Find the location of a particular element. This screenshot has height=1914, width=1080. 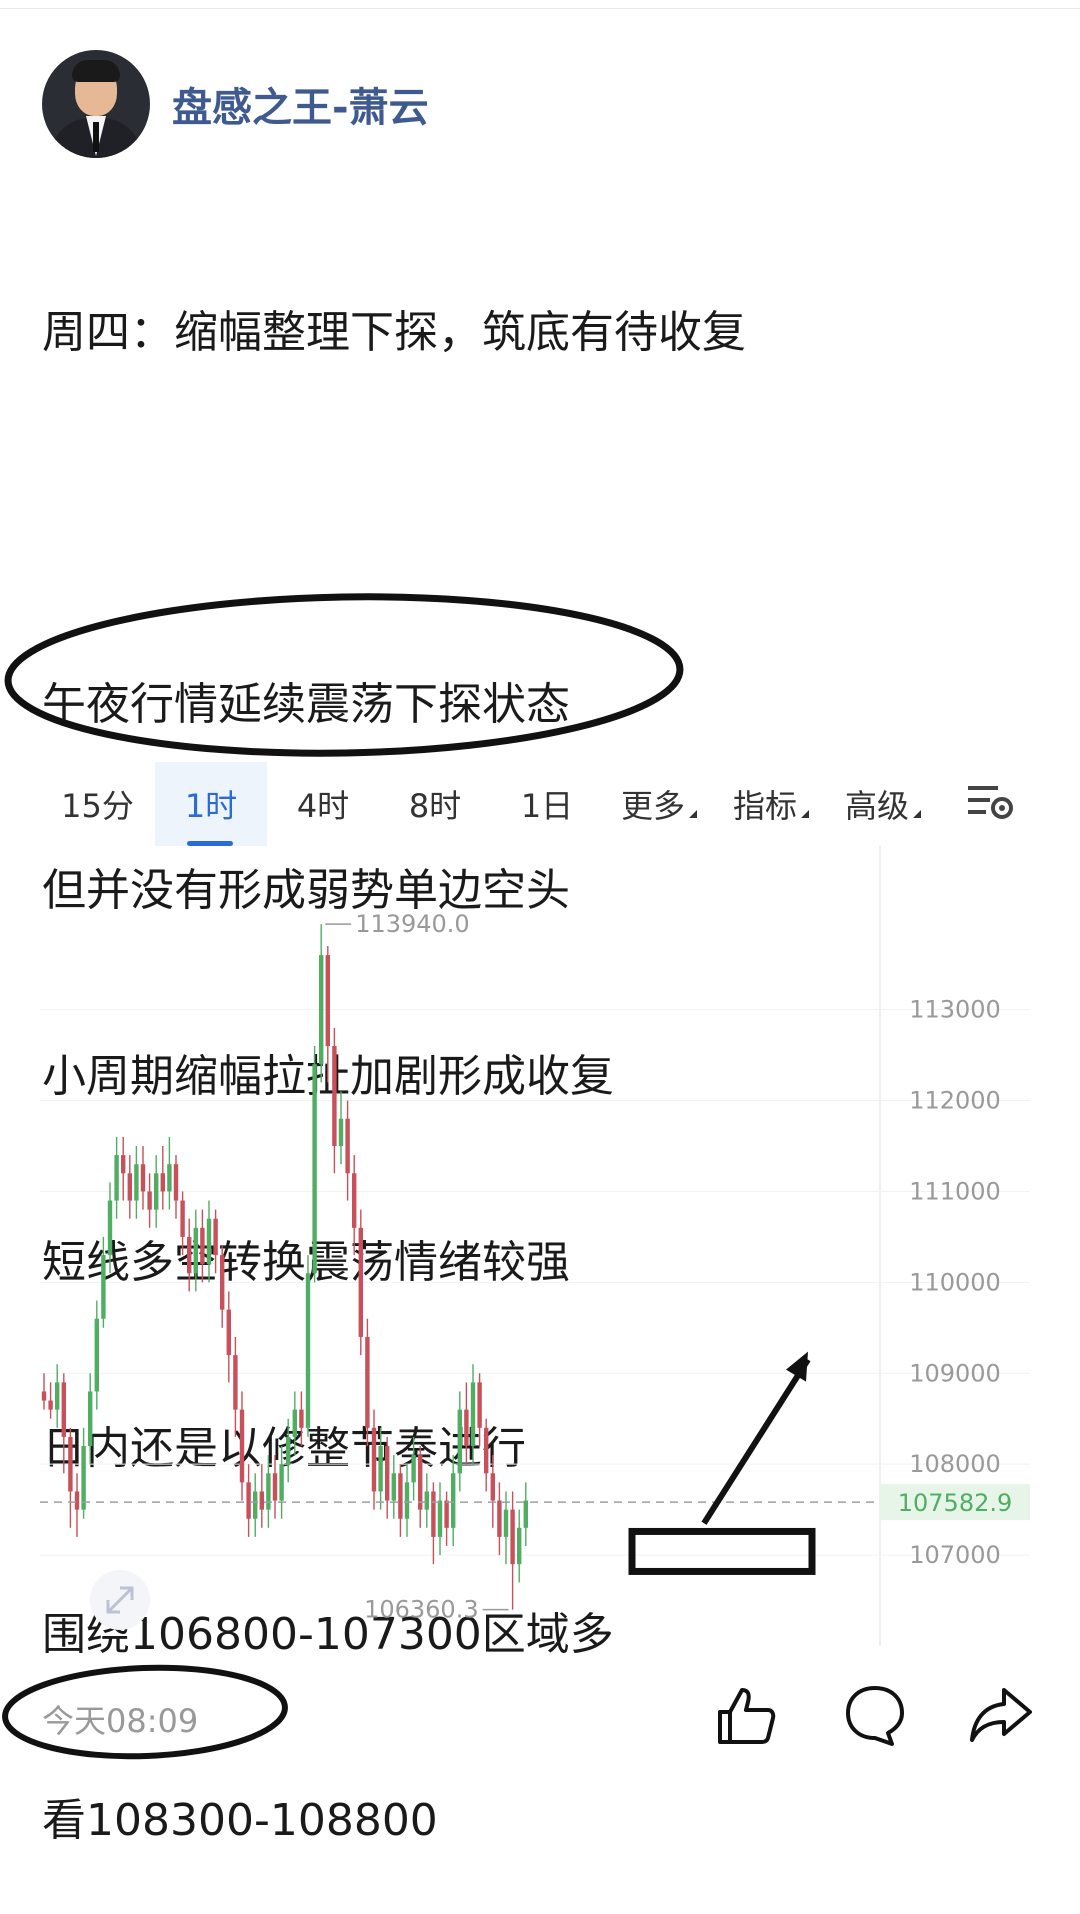

tab-1d: 1日 is located at coordinates (547, 804).